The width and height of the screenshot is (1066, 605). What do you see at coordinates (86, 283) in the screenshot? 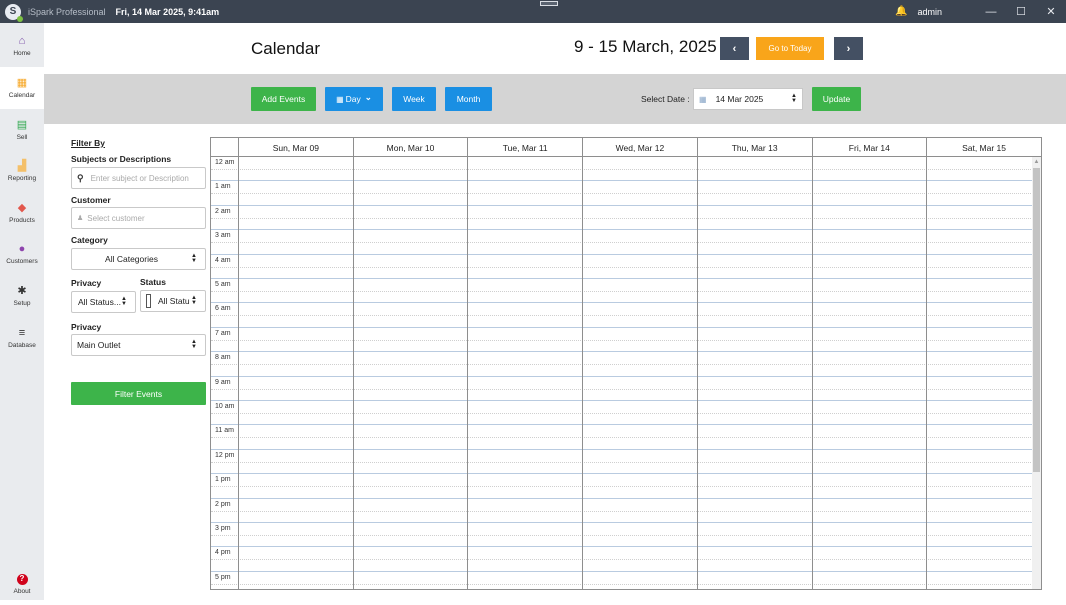
I see `privacy-label: Privacy` at bounding box center [86, 283].